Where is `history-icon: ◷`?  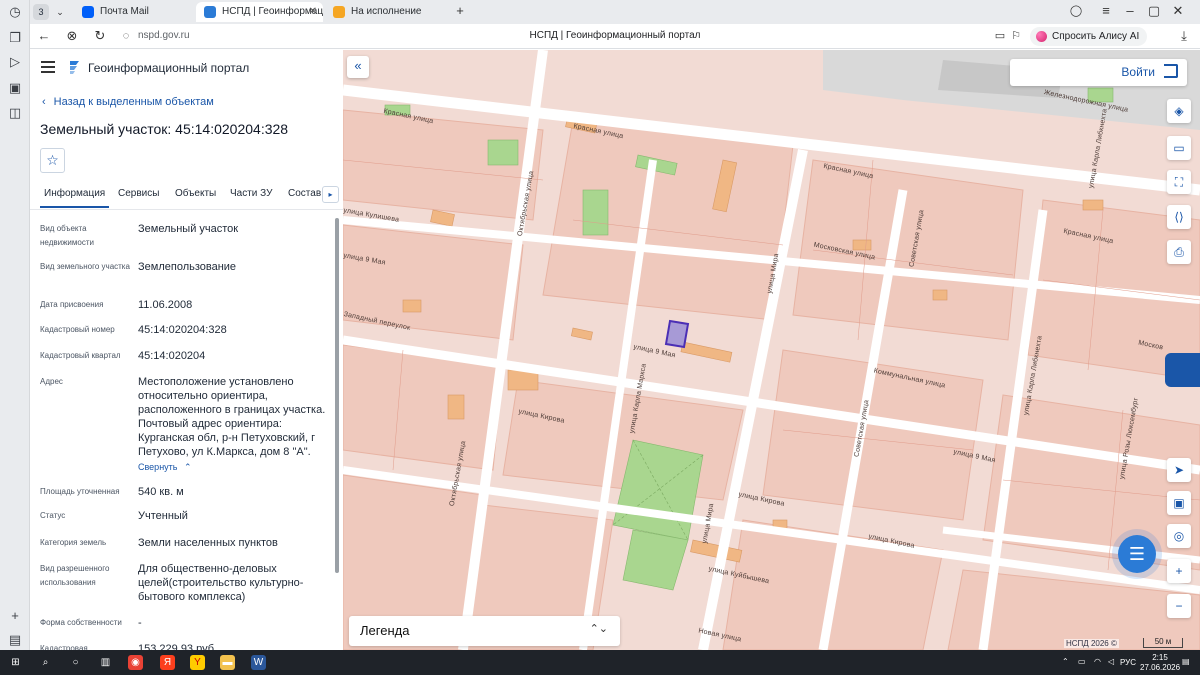 history-icon: ◷ is located at coordinates (15, 12).